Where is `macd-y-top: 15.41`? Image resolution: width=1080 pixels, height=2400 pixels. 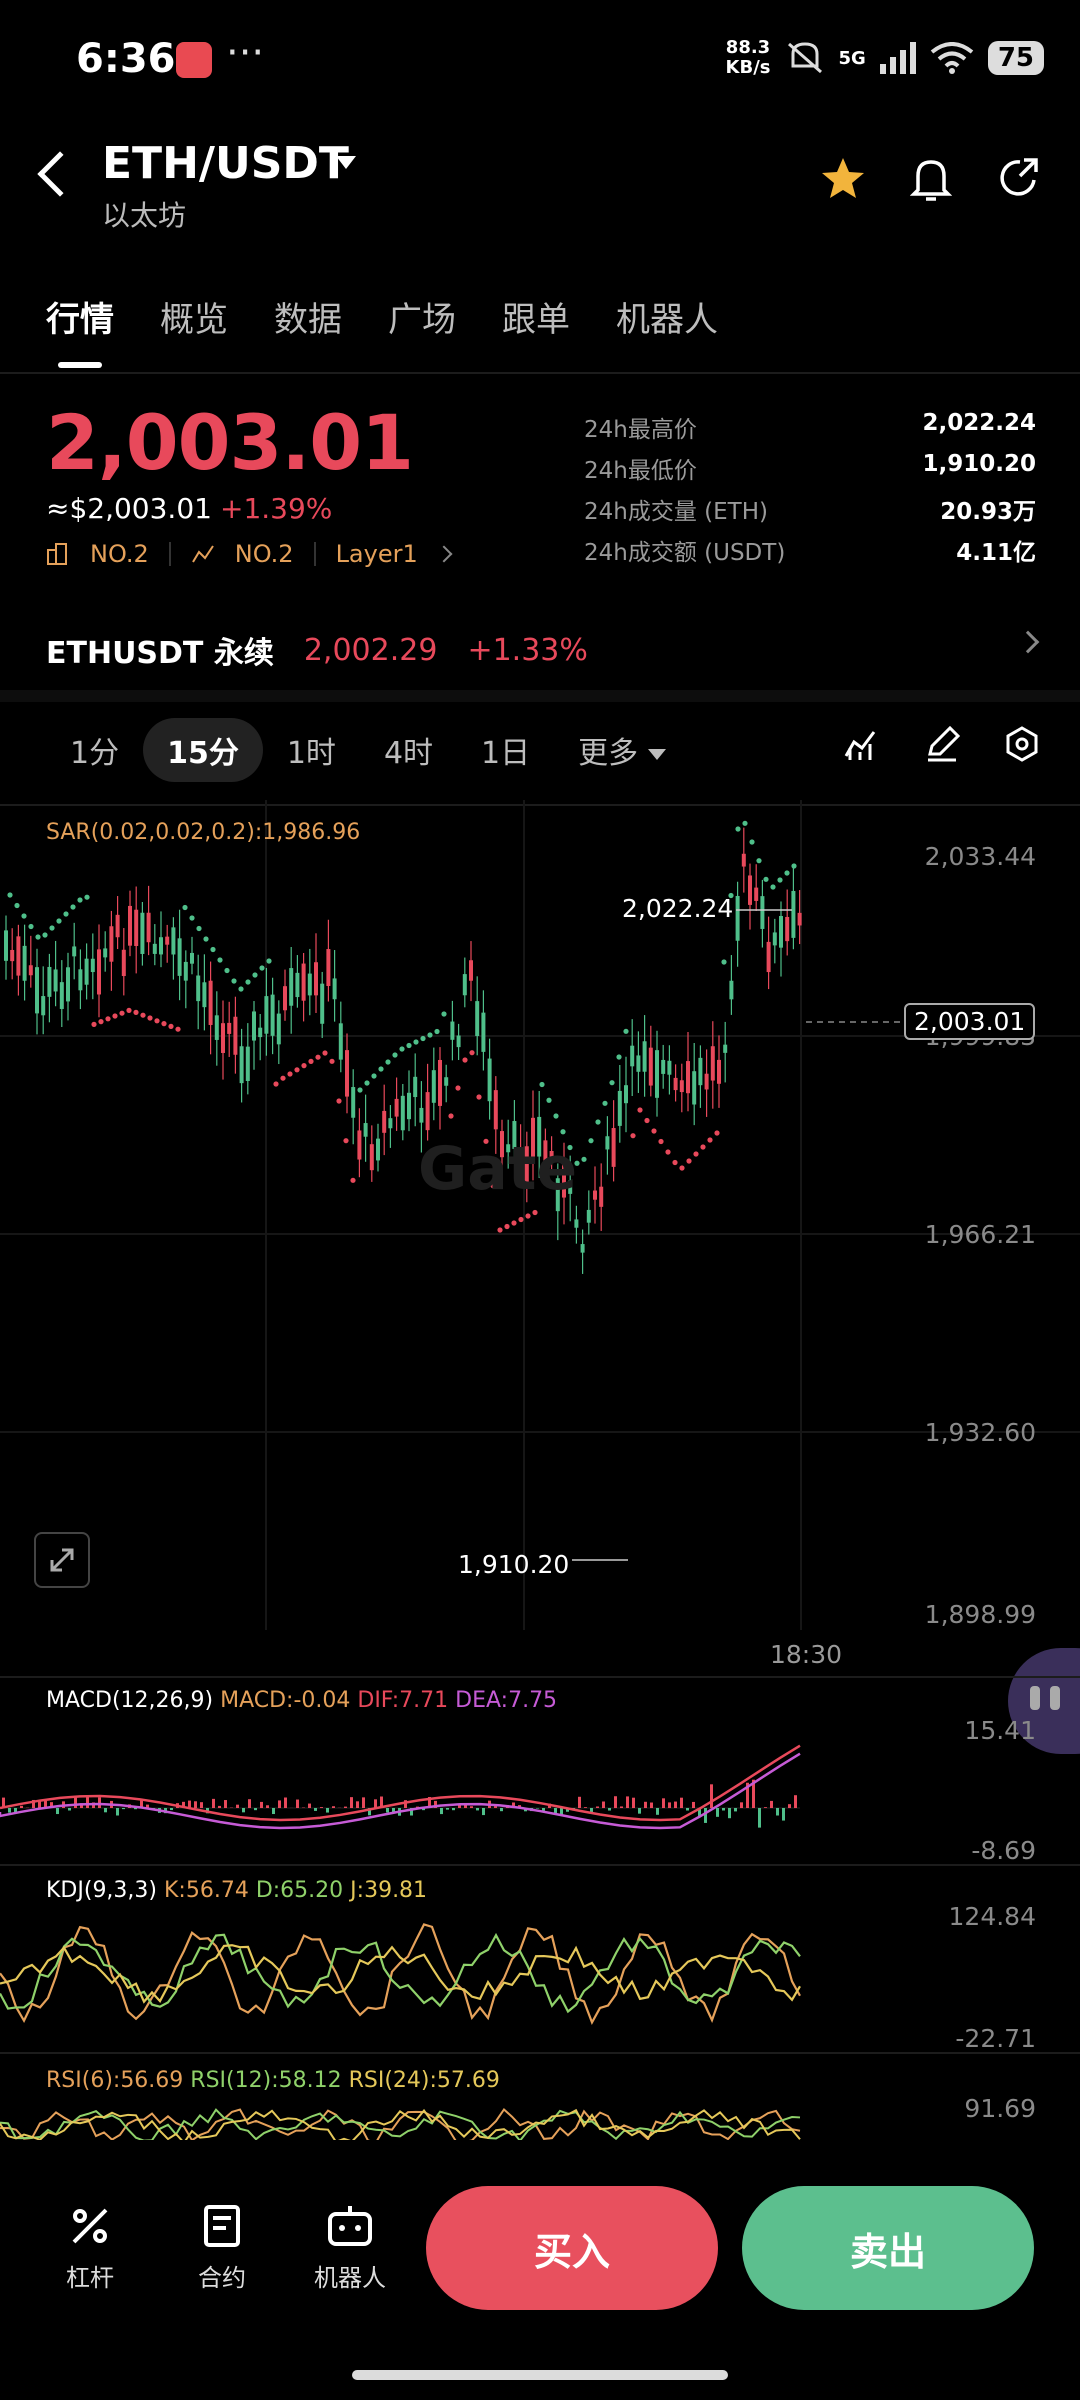
macd-y-top: 15.41 is located at coordinates (1000, 1730).